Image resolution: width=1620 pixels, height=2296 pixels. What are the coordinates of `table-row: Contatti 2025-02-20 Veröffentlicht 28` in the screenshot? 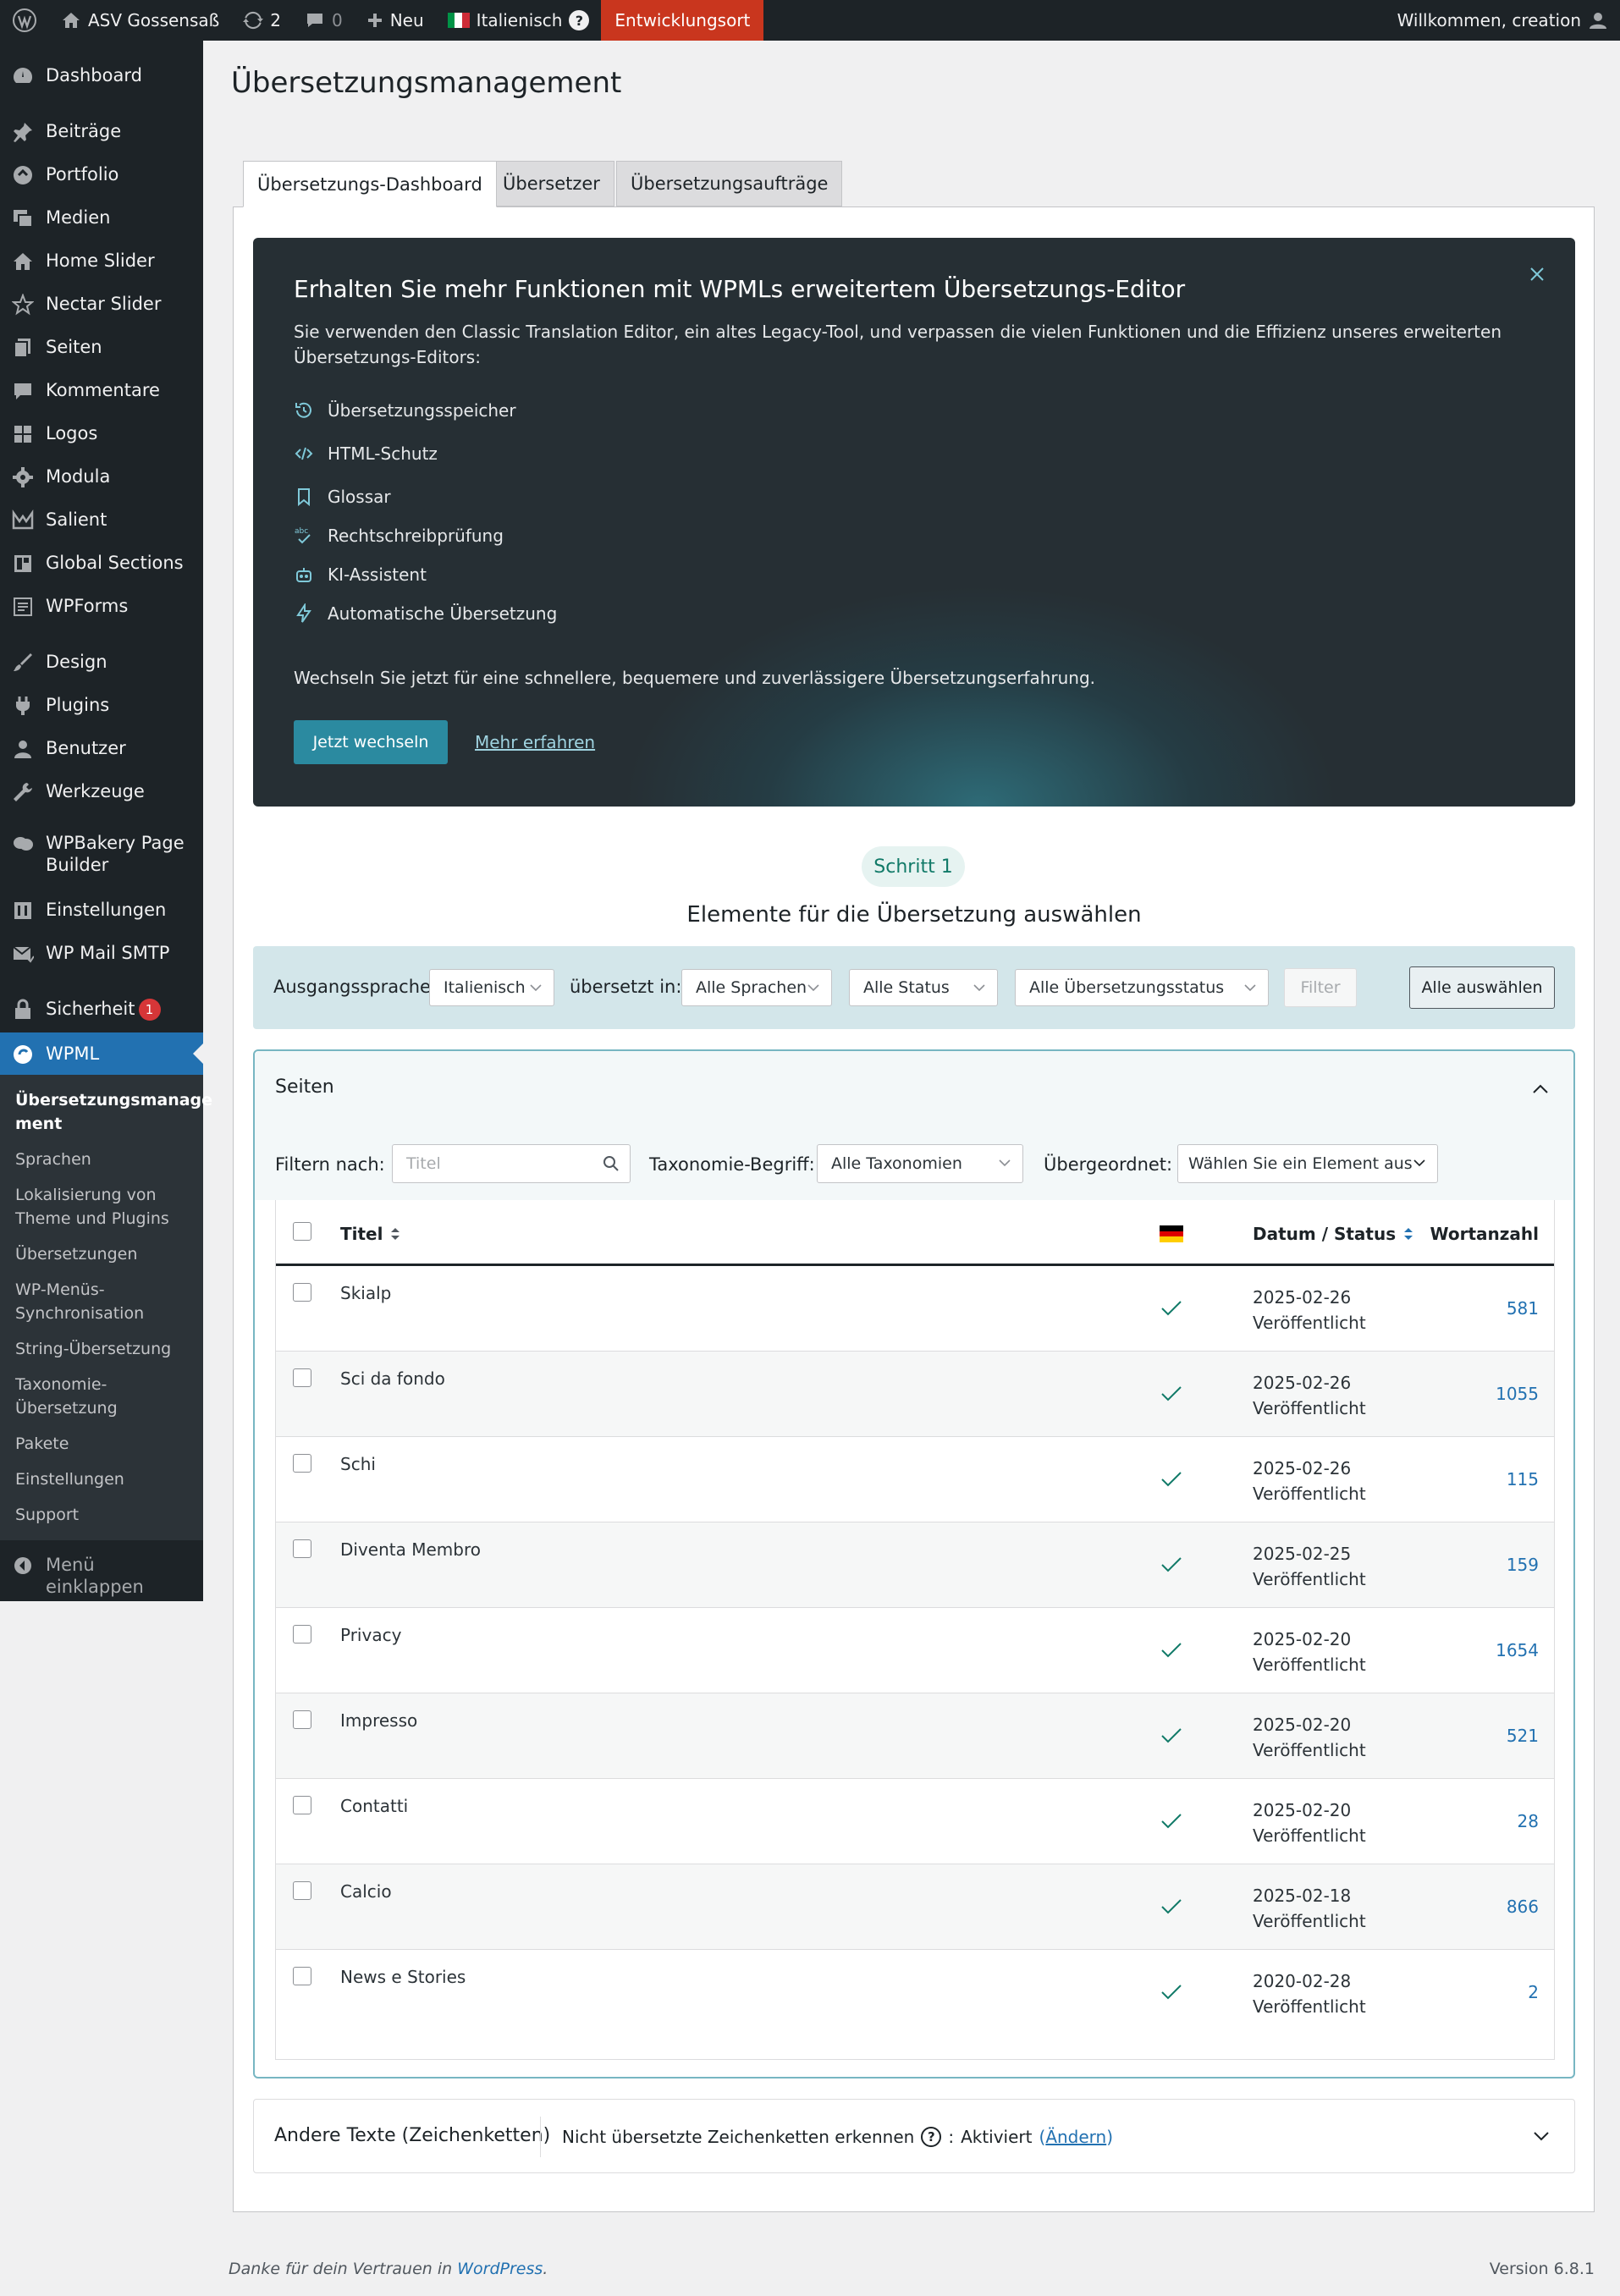 It's located at (915, 1821).